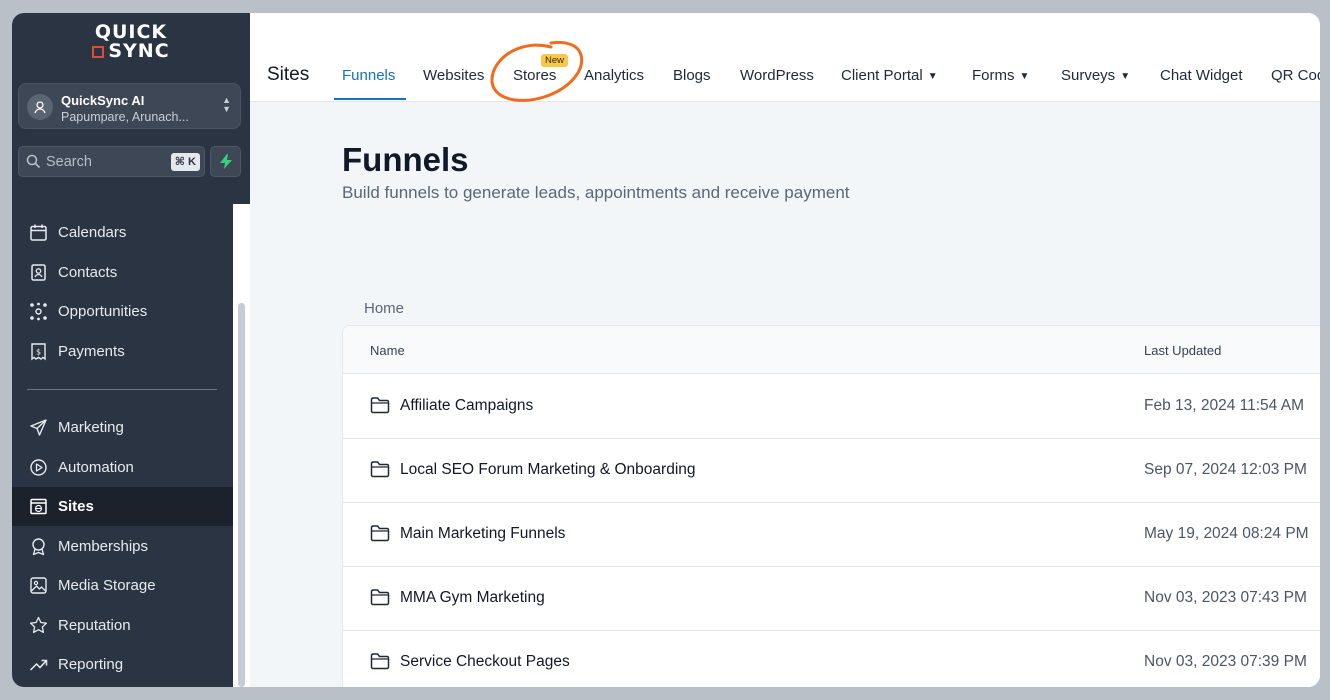 The height and width of the screenshot is (700, 1330). Describe the element at coordinates (38, 428) in the screenshot. I see `send-icon` at that location.